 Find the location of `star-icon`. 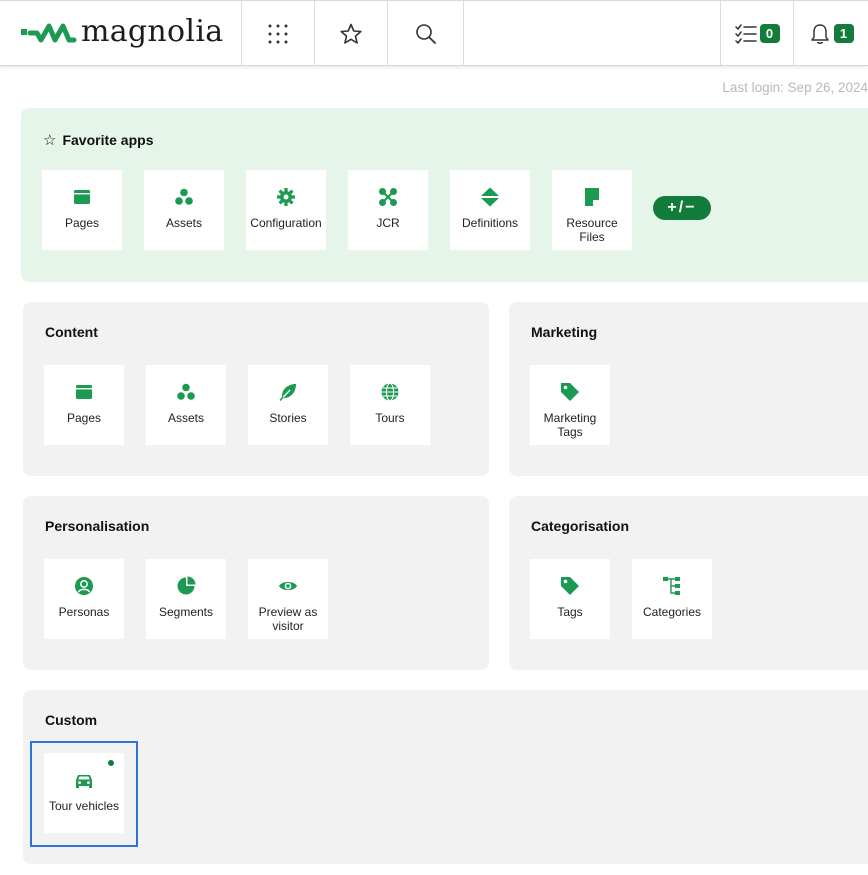

star-icon is located at coordinates (351, 33).